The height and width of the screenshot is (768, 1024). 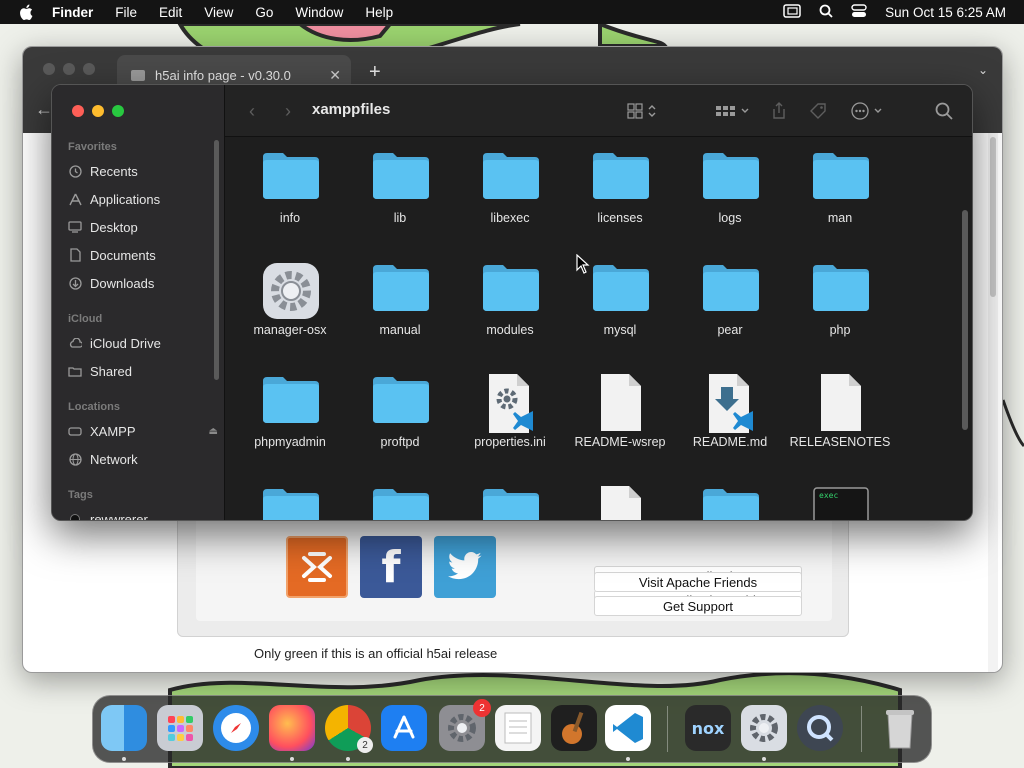 I want to click on visit-apache-friends-button: Visit Apache Friends, so click(x=698, y=582).